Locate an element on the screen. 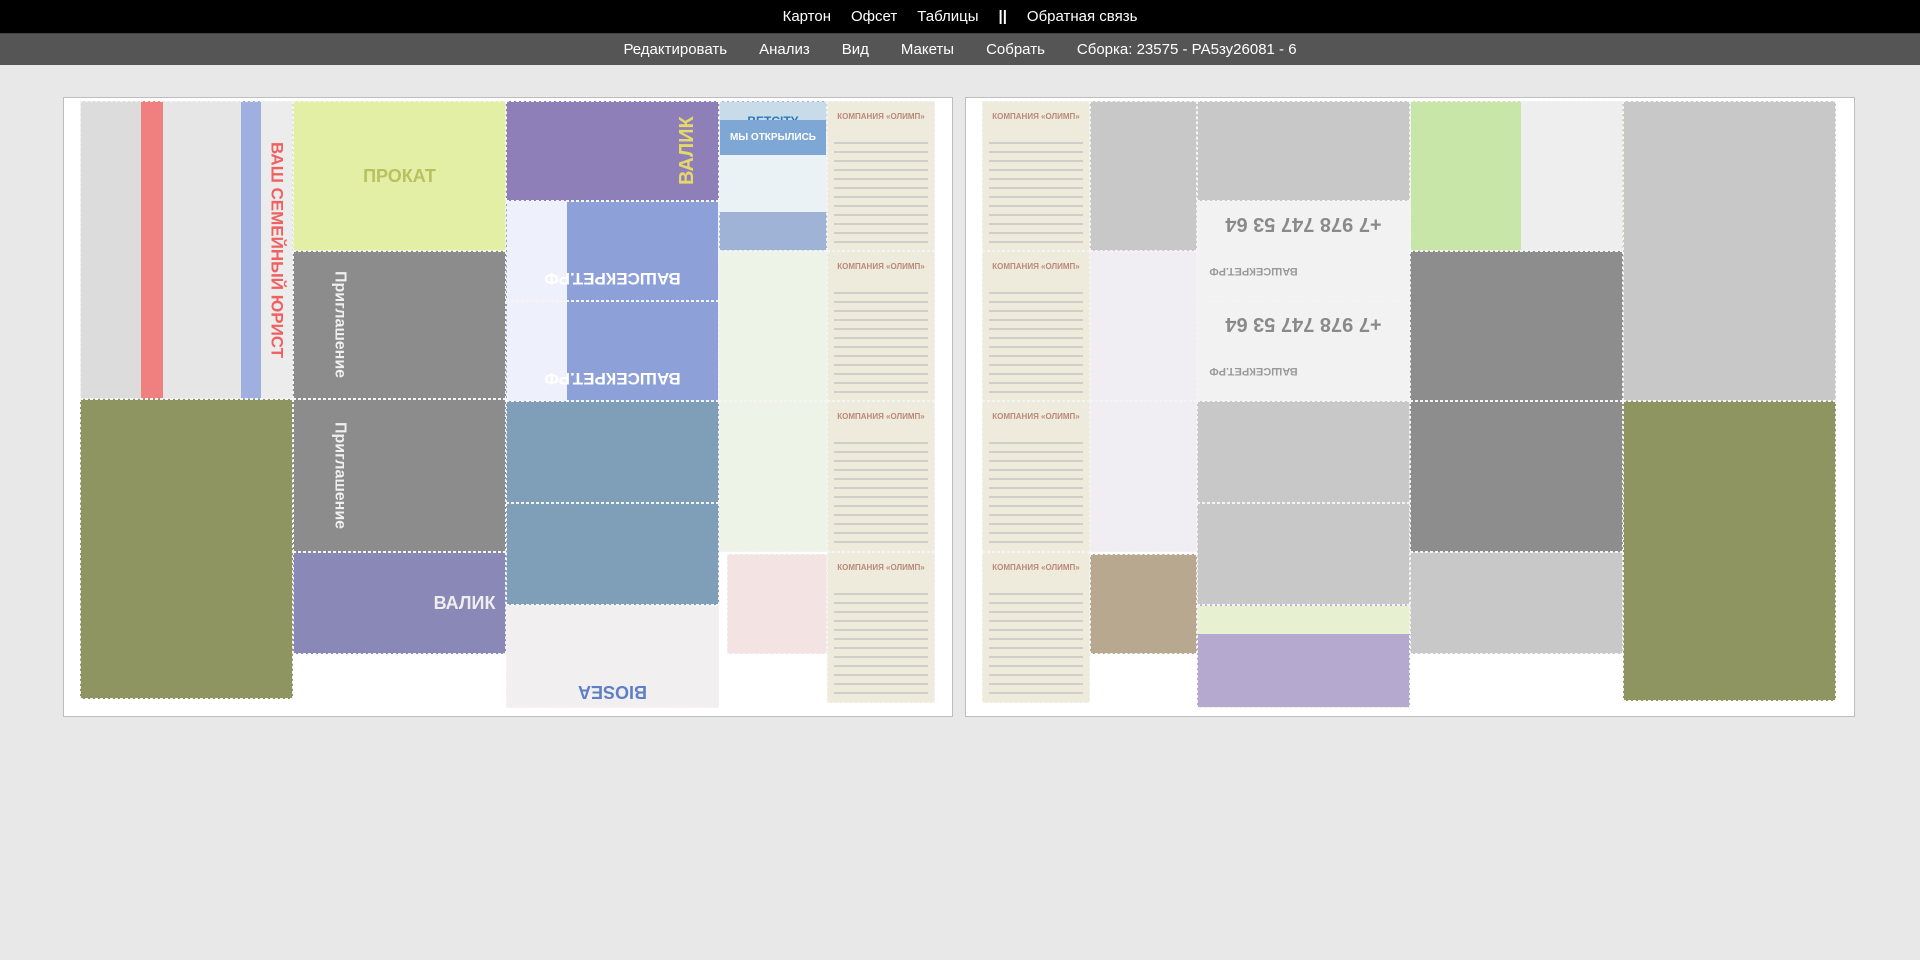  nav-feedback: Обратная связь is located at coordinates (1082, 16).